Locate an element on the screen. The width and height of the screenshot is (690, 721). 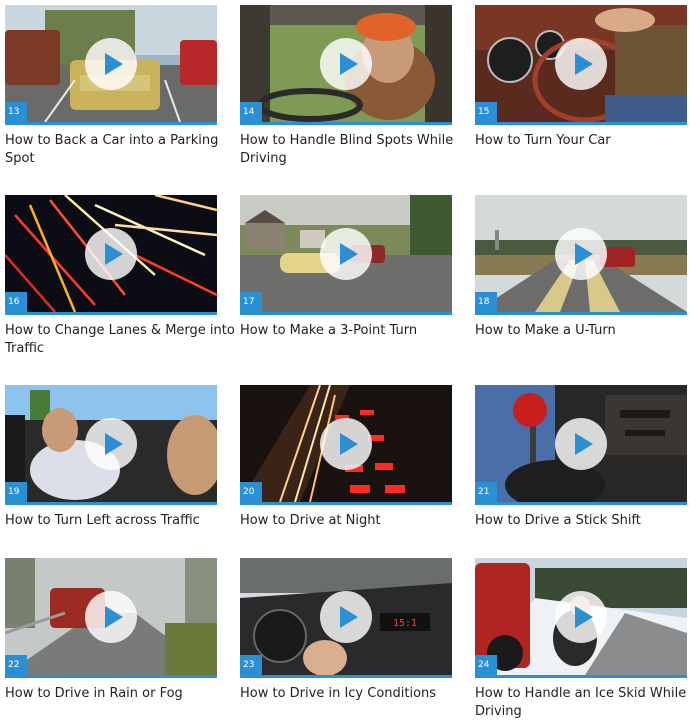
video-card-13: 13 How to Back a Car into a Parking Spot is located at coordinates (111, 86).